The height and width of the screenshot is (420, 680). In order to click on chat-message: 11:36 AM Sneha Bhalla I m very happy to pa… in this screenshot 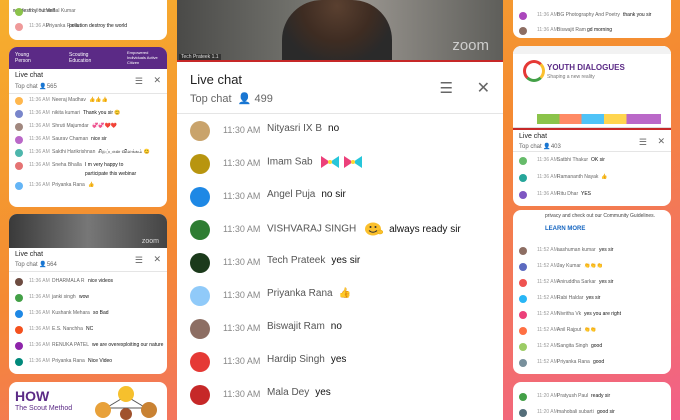, I will do `click(88, 169)`.